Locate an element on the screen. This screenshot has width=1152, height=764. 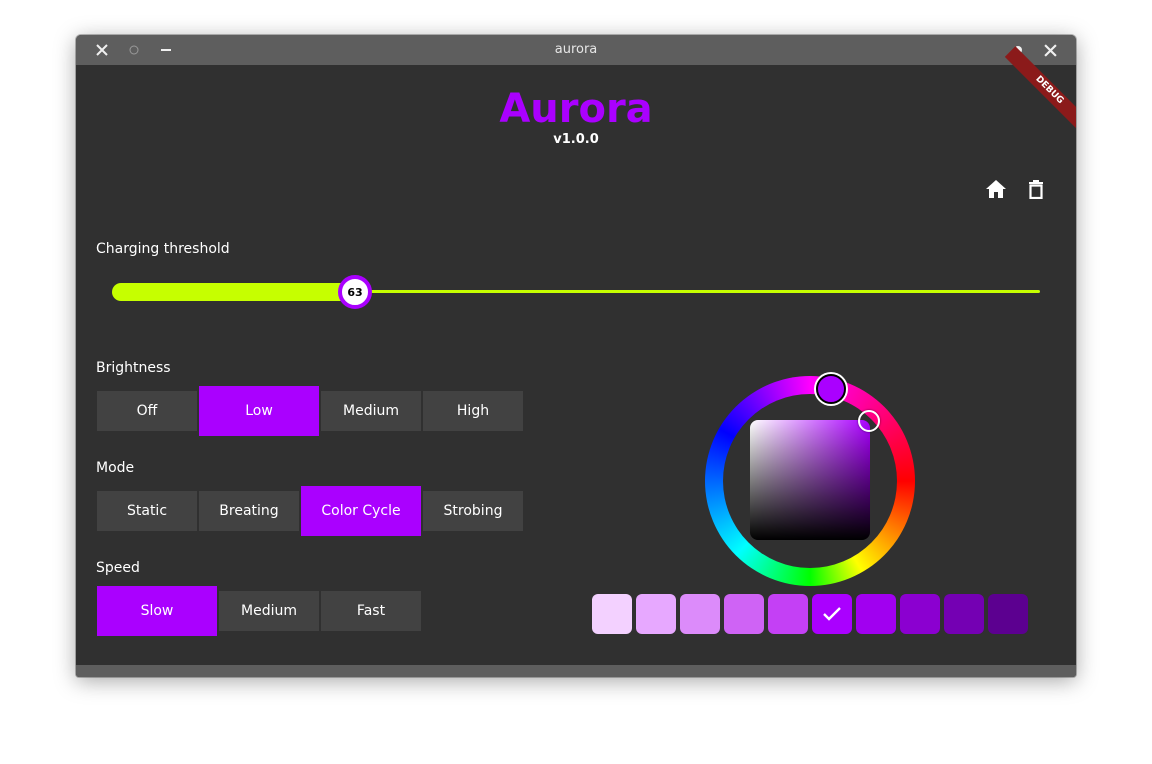
delete-button is located at coordinates (1036, 189).